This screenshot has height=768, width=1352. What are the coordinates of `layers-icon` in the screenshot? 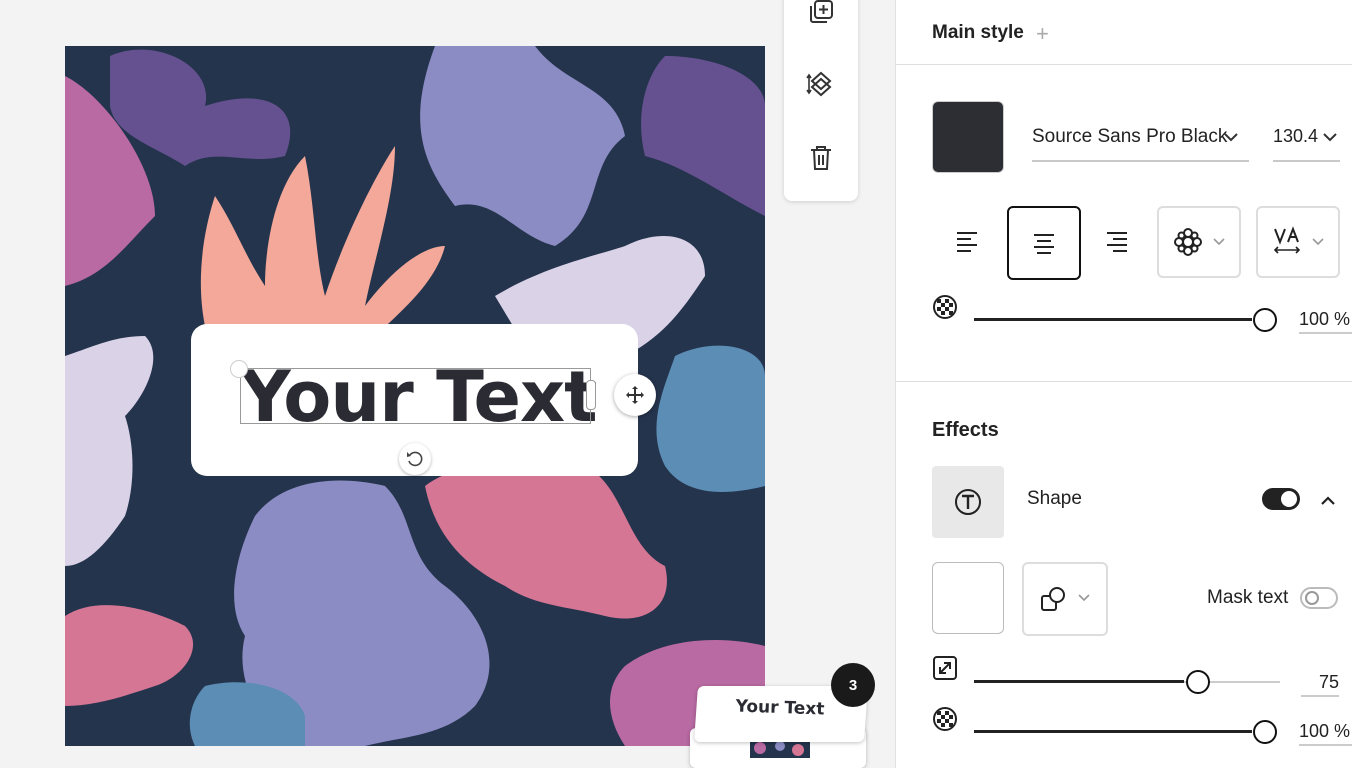 It's located at (821, 84).